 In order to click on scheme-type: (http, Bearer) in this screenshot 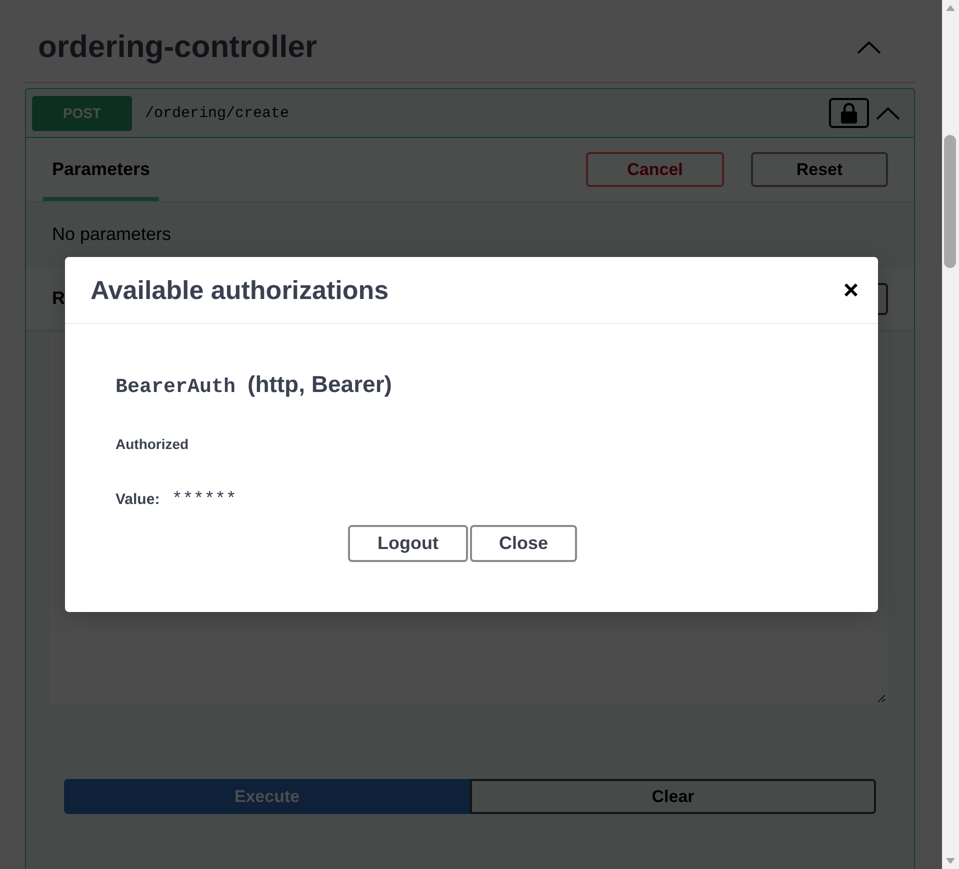, I will do `click(320, 384)`.